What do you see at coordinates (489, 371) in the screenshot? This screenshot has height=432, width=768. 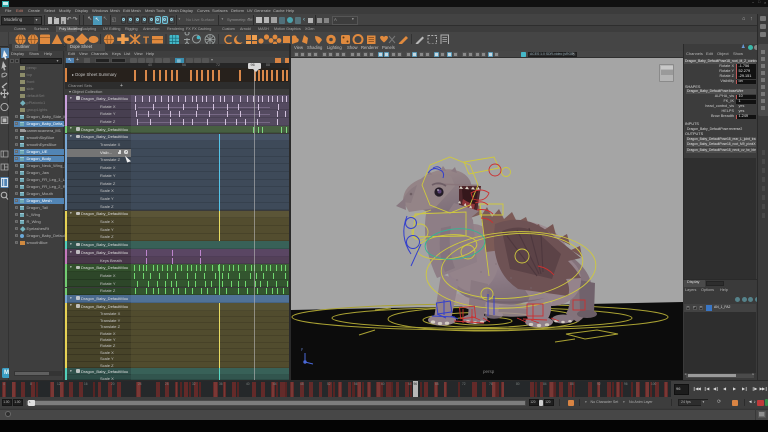 I see `svg-text: persp` at bounding box center [489, 371].